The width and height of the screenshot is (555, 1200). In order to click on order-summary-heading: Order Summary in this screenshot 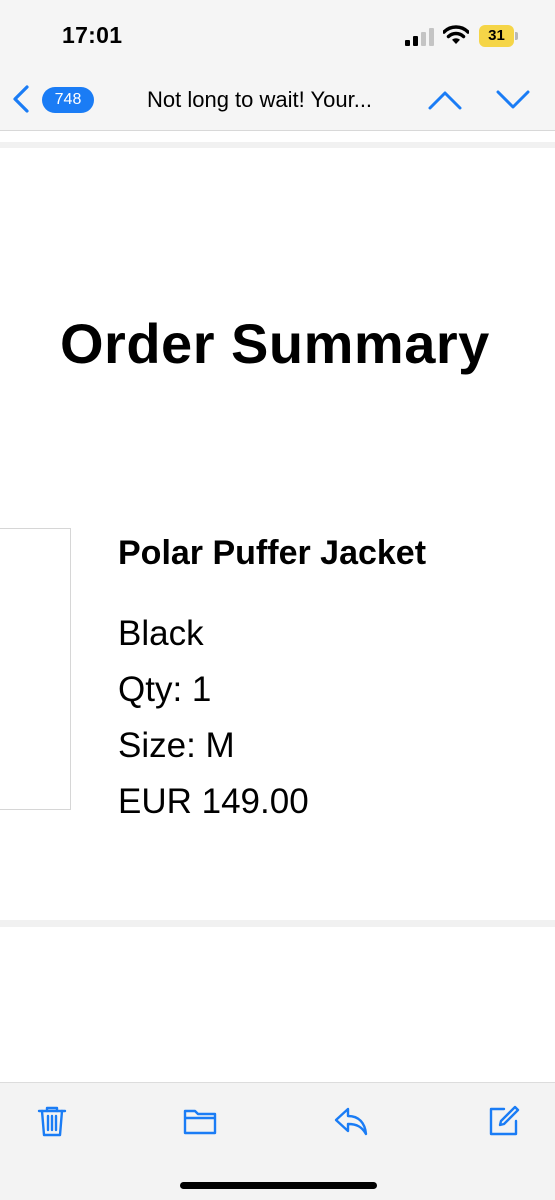, I will do `click(275, 343)`.